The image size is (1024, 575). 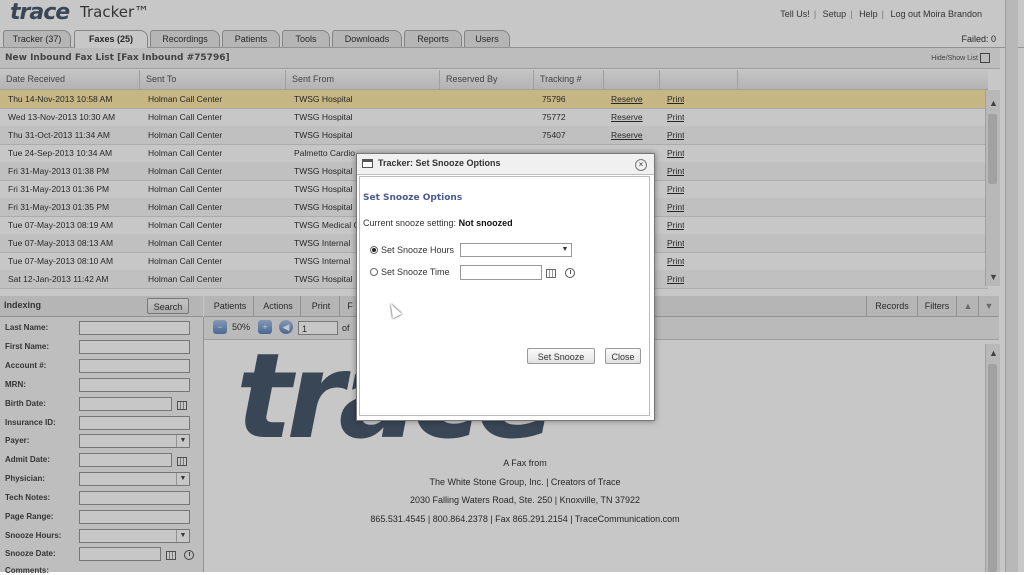 What do you see at coordinates (374, 250) in the screenshot?
I see `snooze-hours-radio` at bounding box center [374, 250].